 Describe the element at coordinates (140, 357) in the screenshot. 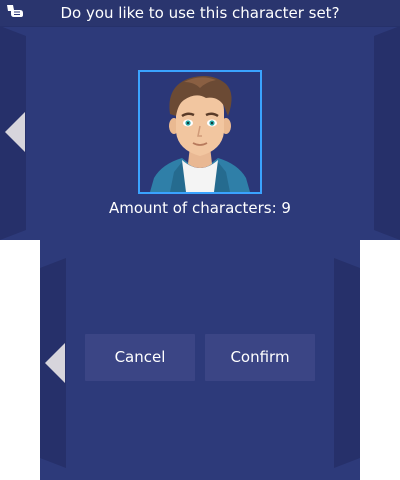

I see `cancel-button: Cancel` at that location.